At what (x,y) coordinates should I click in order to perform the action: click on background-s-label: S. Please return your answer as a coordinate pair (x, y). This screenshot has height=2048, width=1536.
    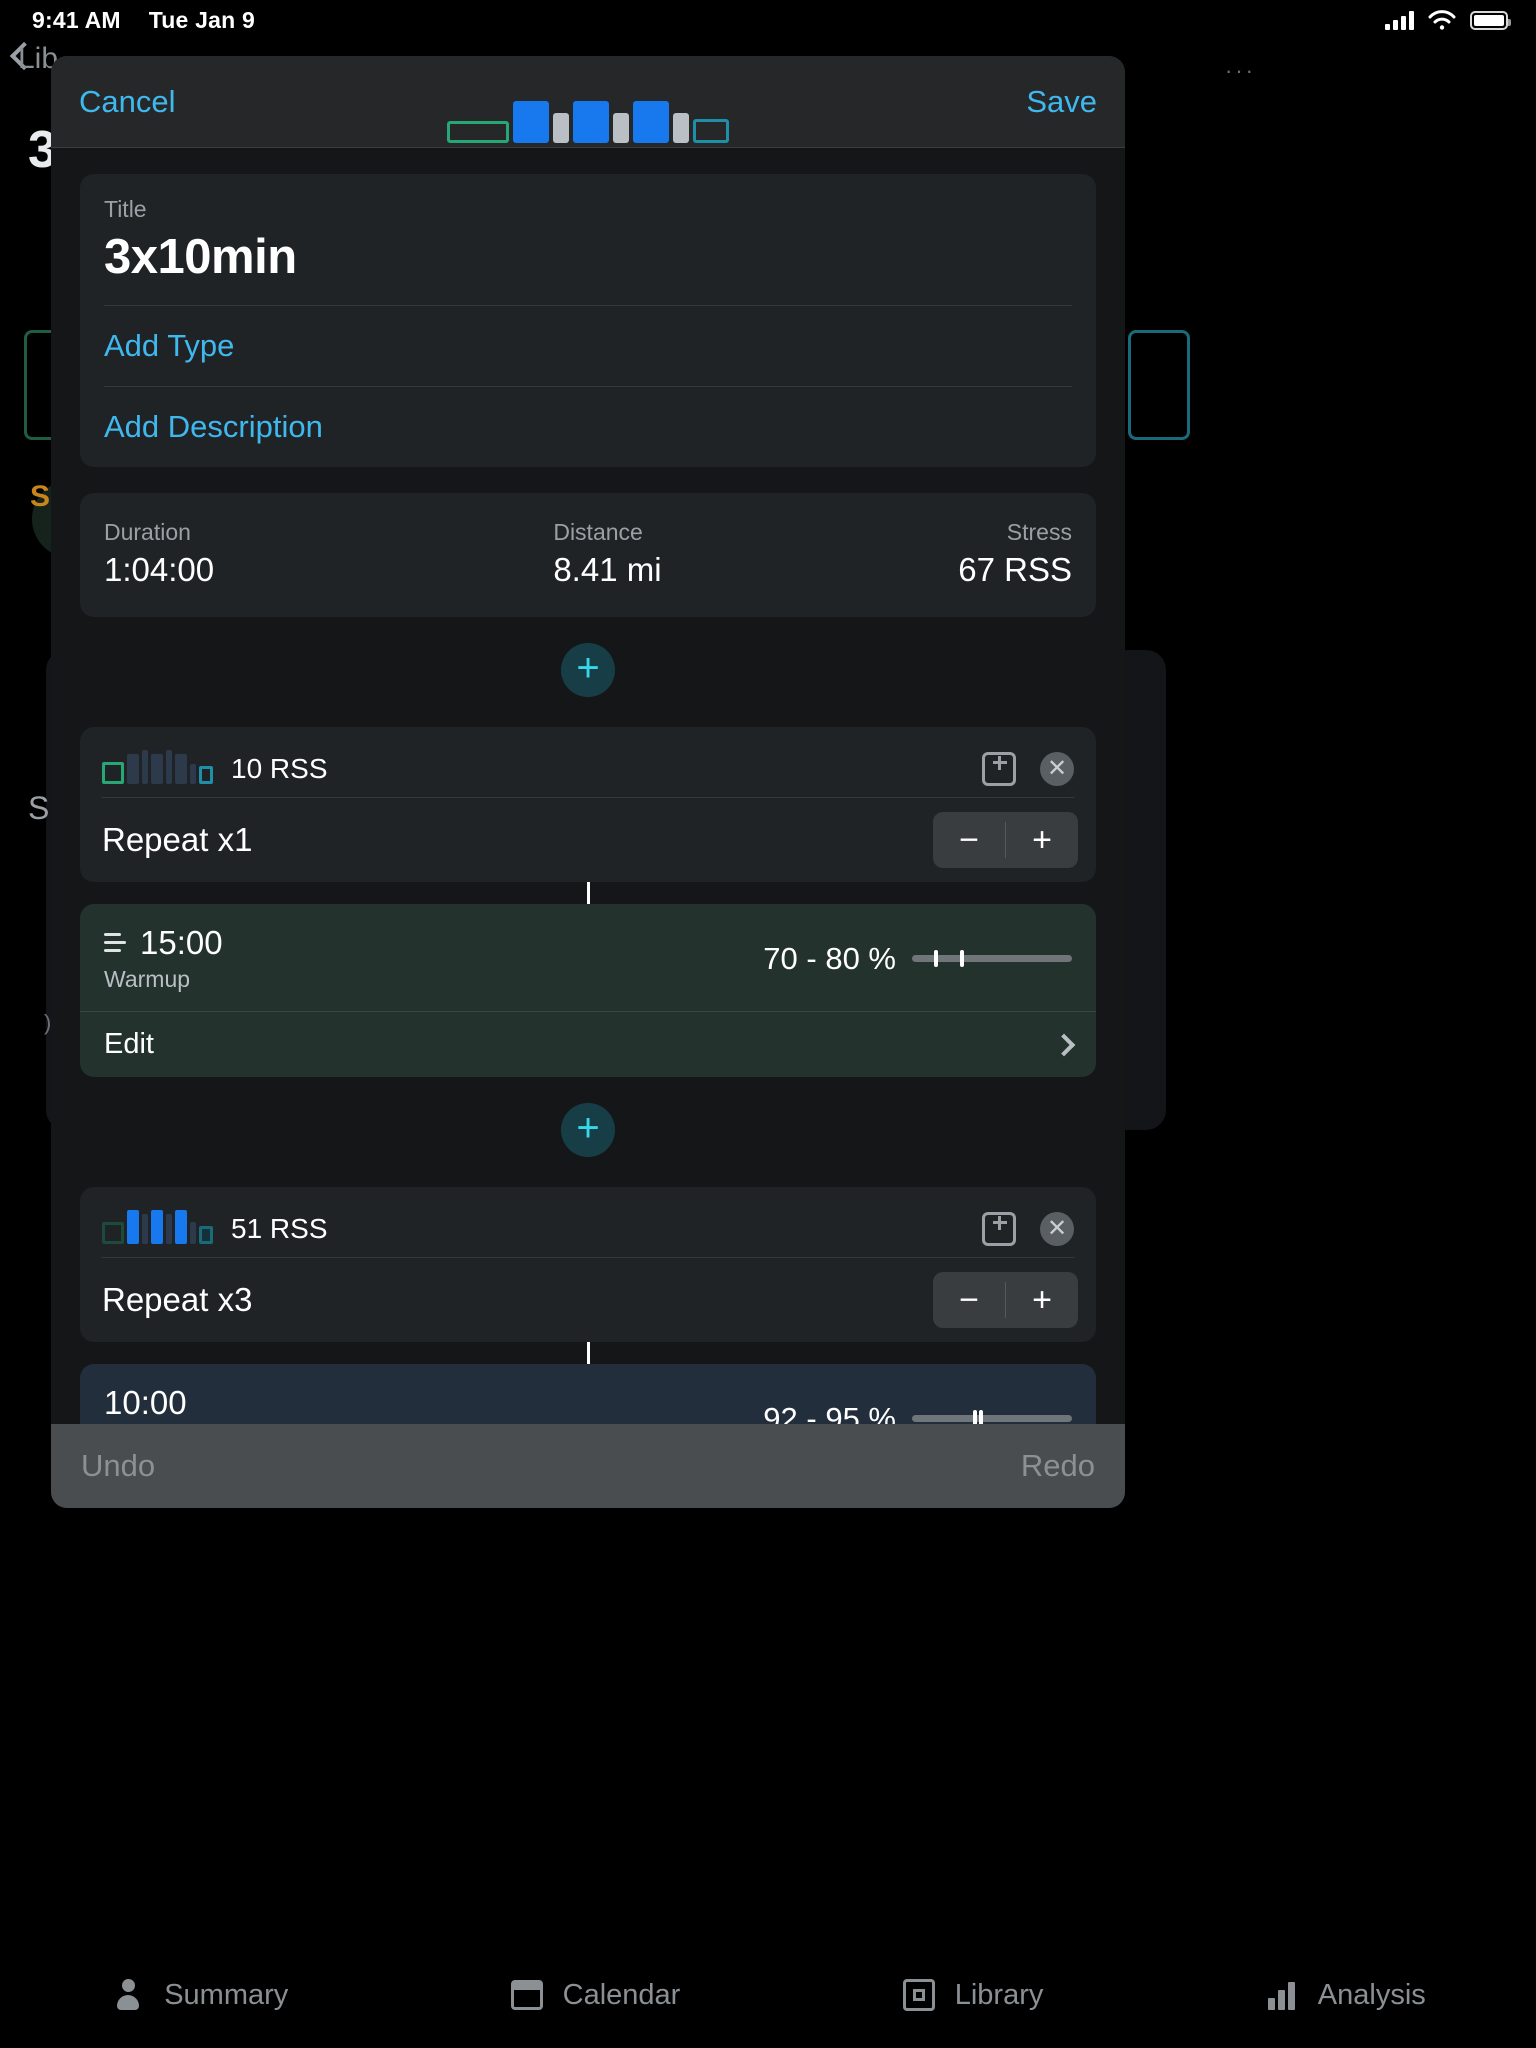
    Looking at the image, I should click on (40, 496).